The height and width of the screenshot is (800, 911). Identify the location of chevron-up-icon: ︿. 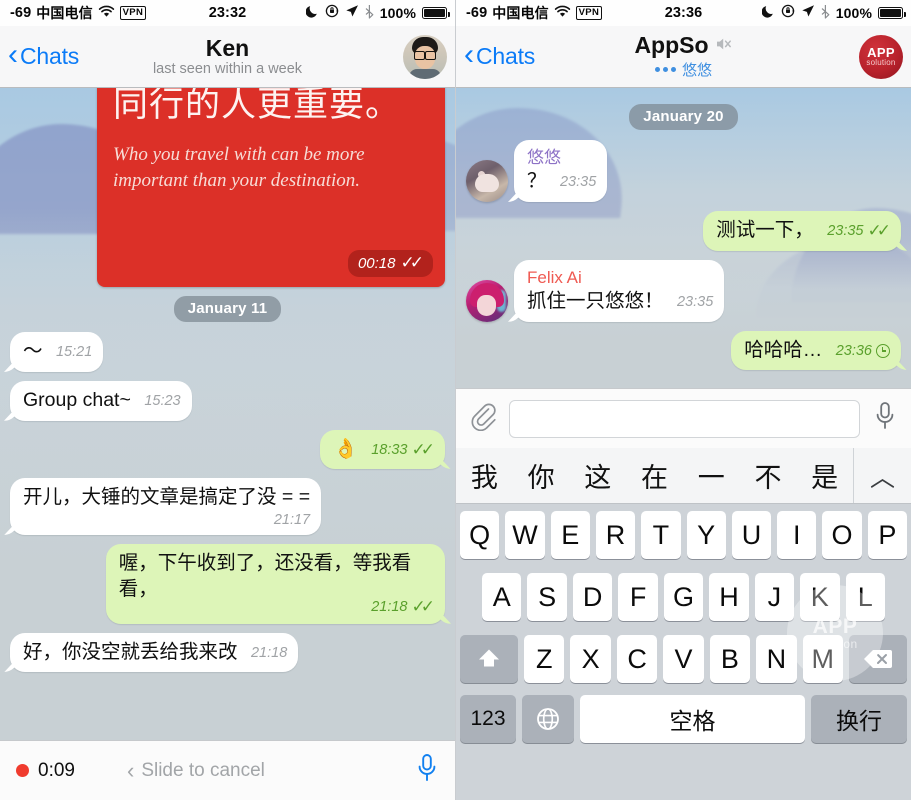
(882, 475).